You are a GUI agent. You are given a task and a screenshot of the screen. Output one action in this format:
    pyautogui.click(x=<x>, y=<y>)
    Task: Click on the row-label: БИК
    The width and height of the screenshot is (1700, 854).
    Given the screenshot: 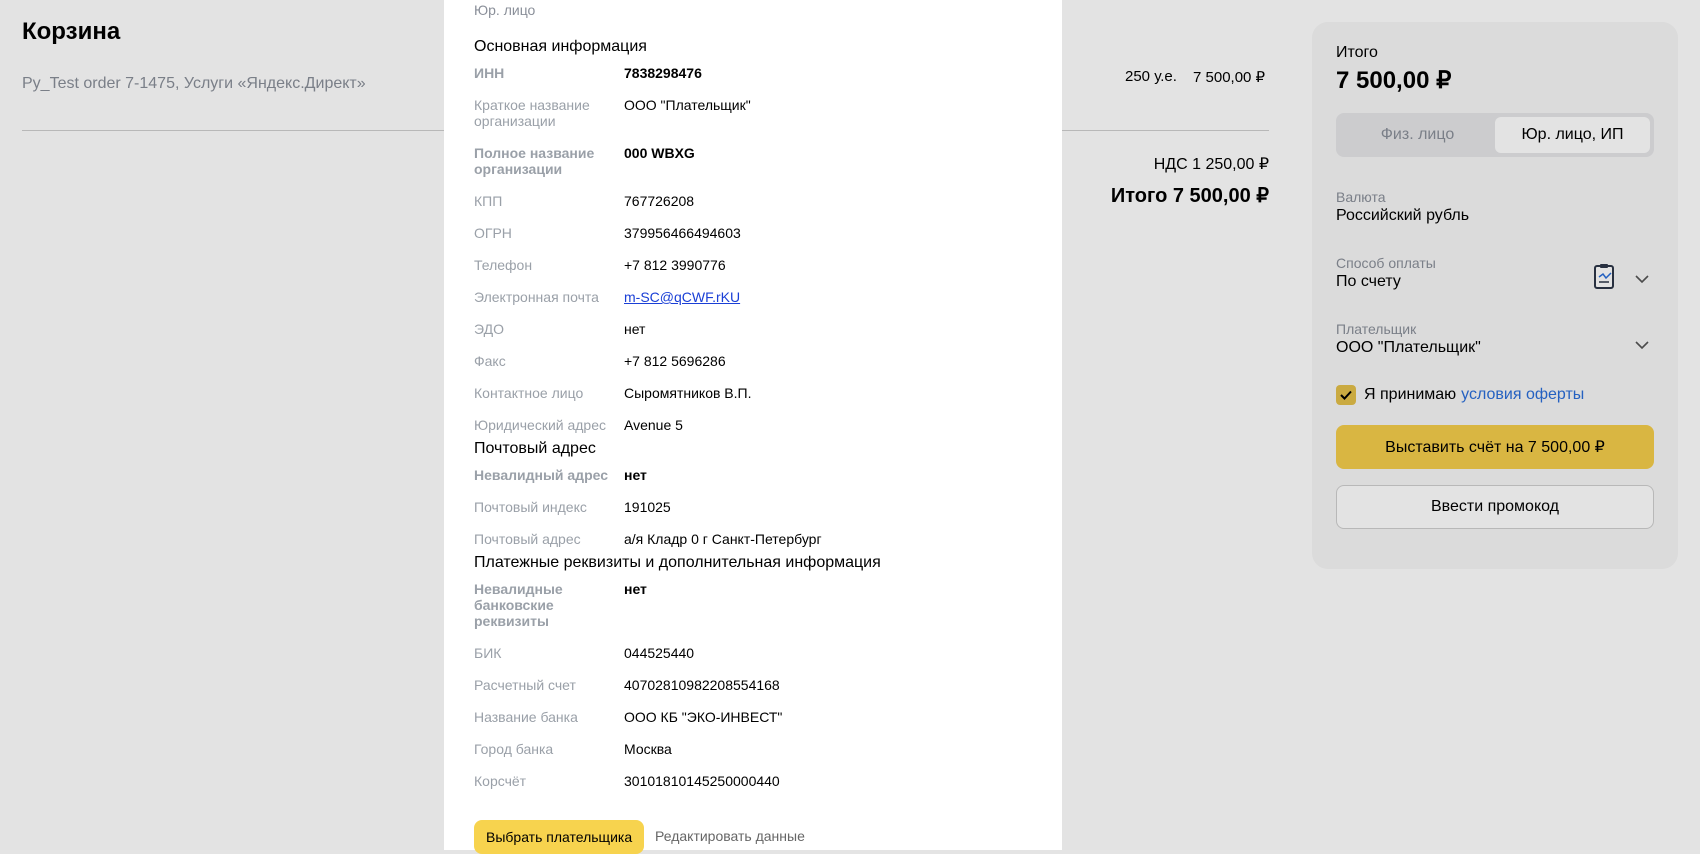 What is the action you would take?
    pyautogui.click(x=488, y=653)
    